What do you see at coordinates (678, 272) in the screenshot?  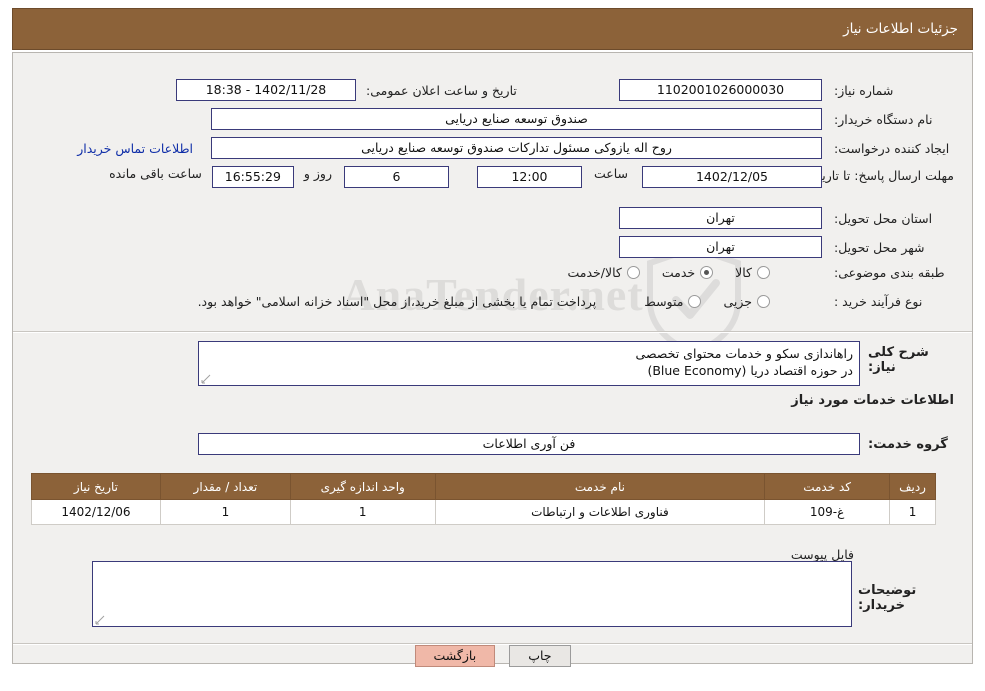 I see `category-option-khedmat-label: خدمت` at bounding box center [678, 272].